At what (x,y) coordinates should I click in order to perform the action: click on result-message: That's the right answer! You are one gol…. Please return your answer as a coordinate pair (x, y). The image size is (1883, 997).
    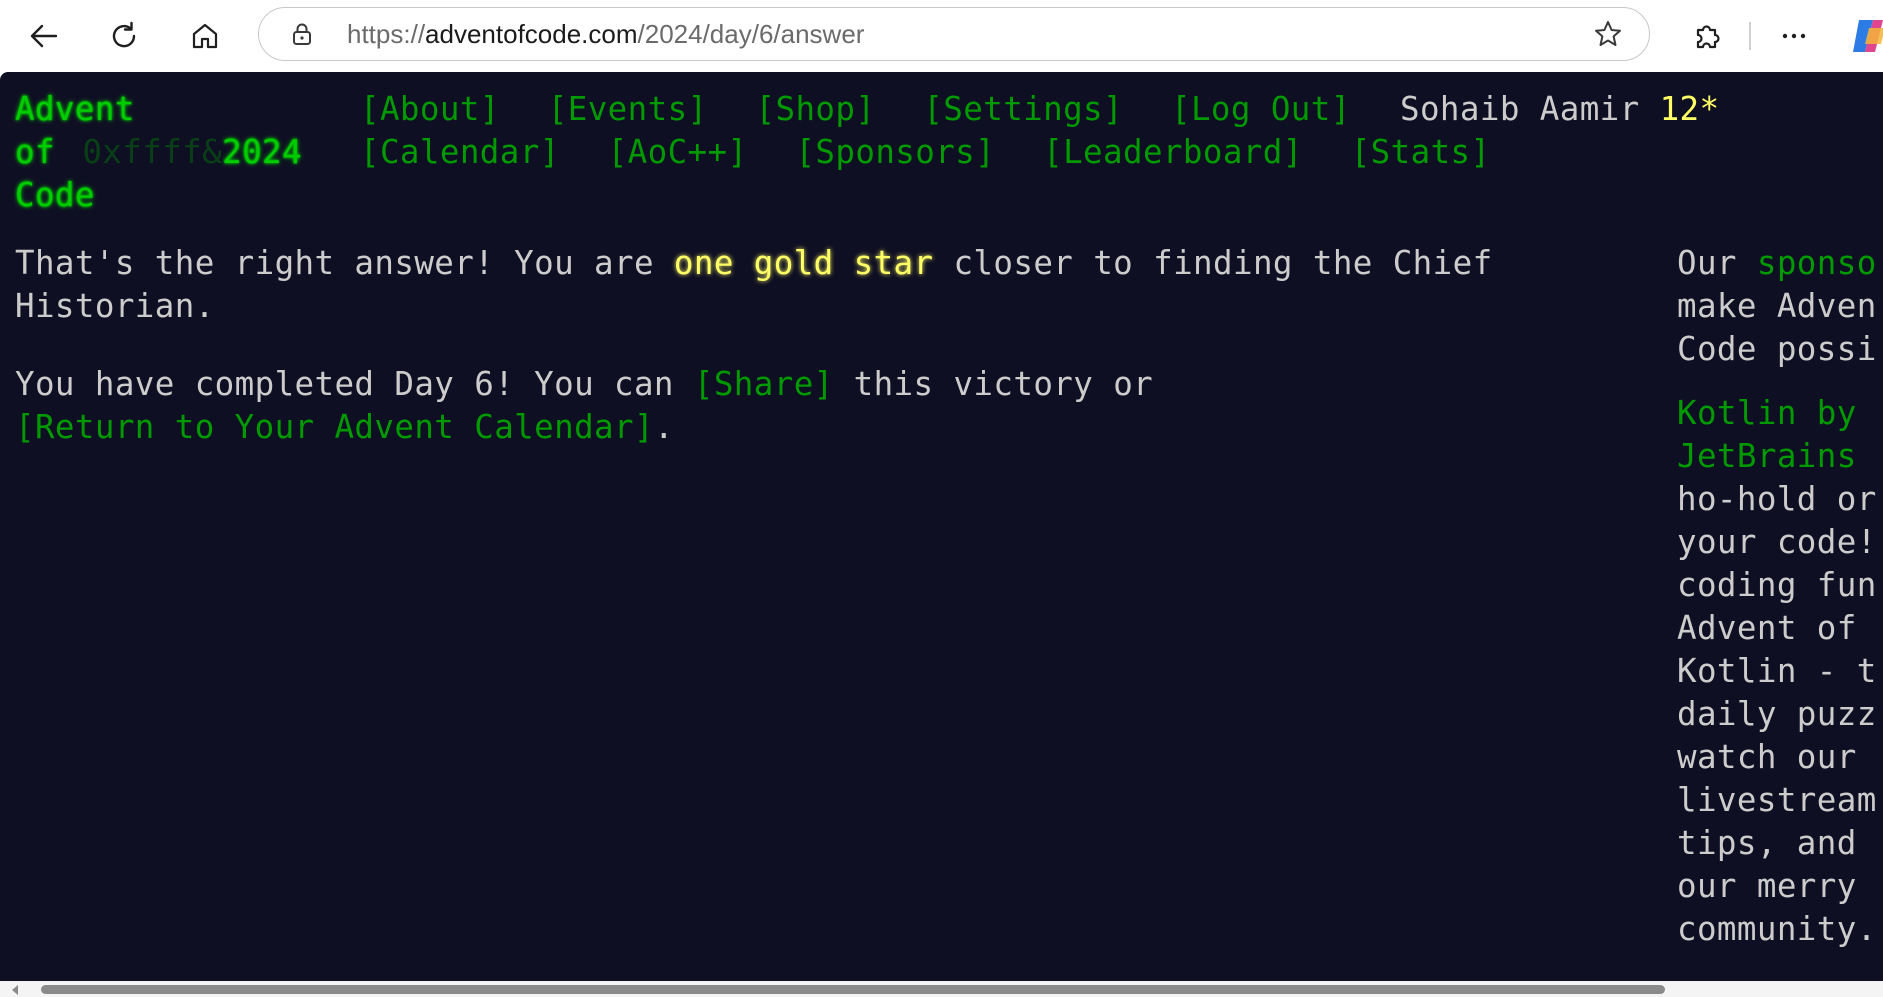
    Looking at the image, I should click on (792, 285).